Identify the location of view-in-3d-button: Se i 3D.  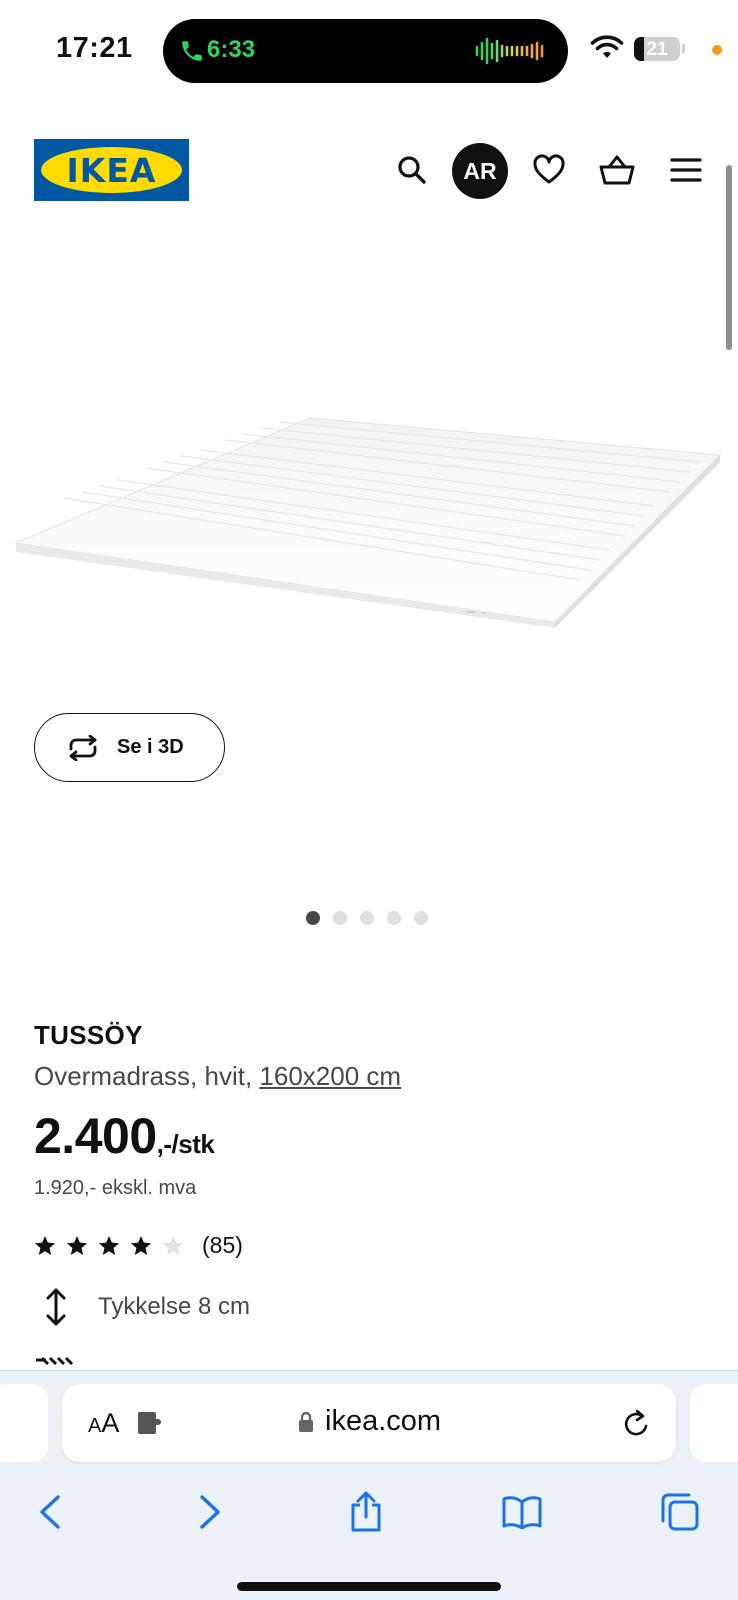
(129, 747).